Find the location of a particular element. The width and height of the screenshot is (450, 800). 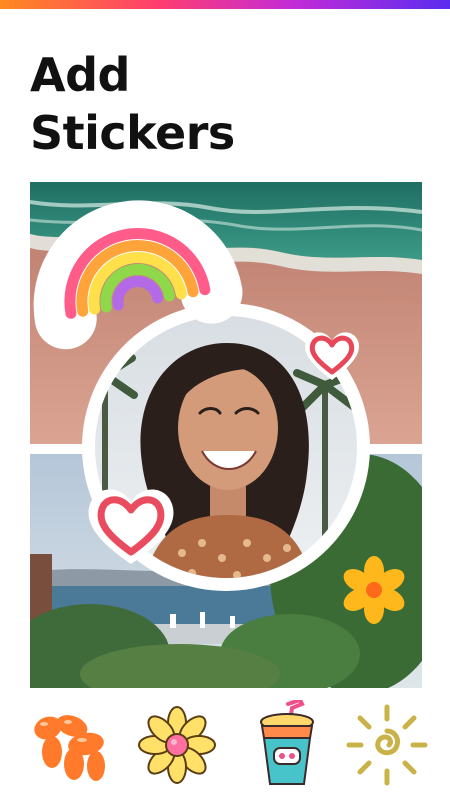

iced-drink-sticker is located at coordinates (287, 745).